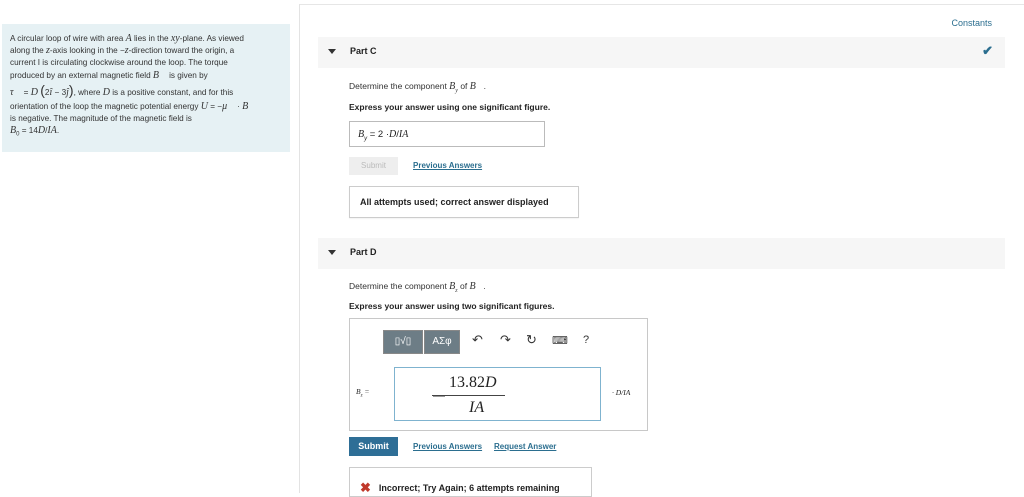  Describe the element at coordinates (403, 342) in the screenshot. I see `templates-button: ▯√▯` at that location.